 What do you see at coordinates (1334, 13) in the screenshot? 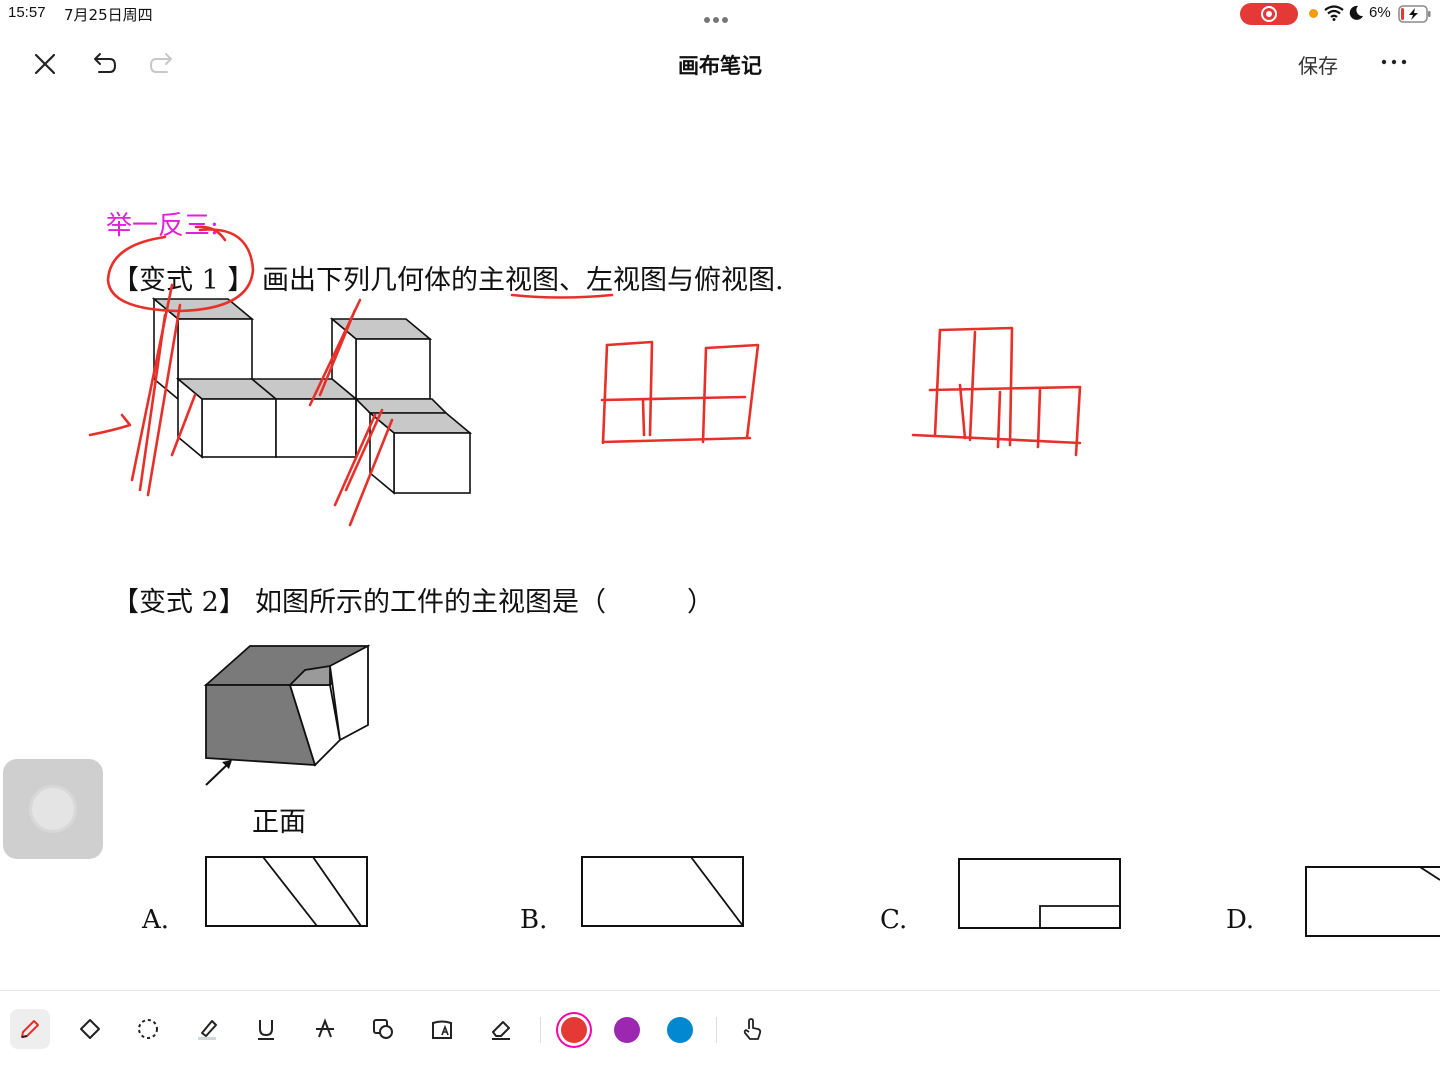
I see `wifi-icon` at bounding box center [1334, 13].